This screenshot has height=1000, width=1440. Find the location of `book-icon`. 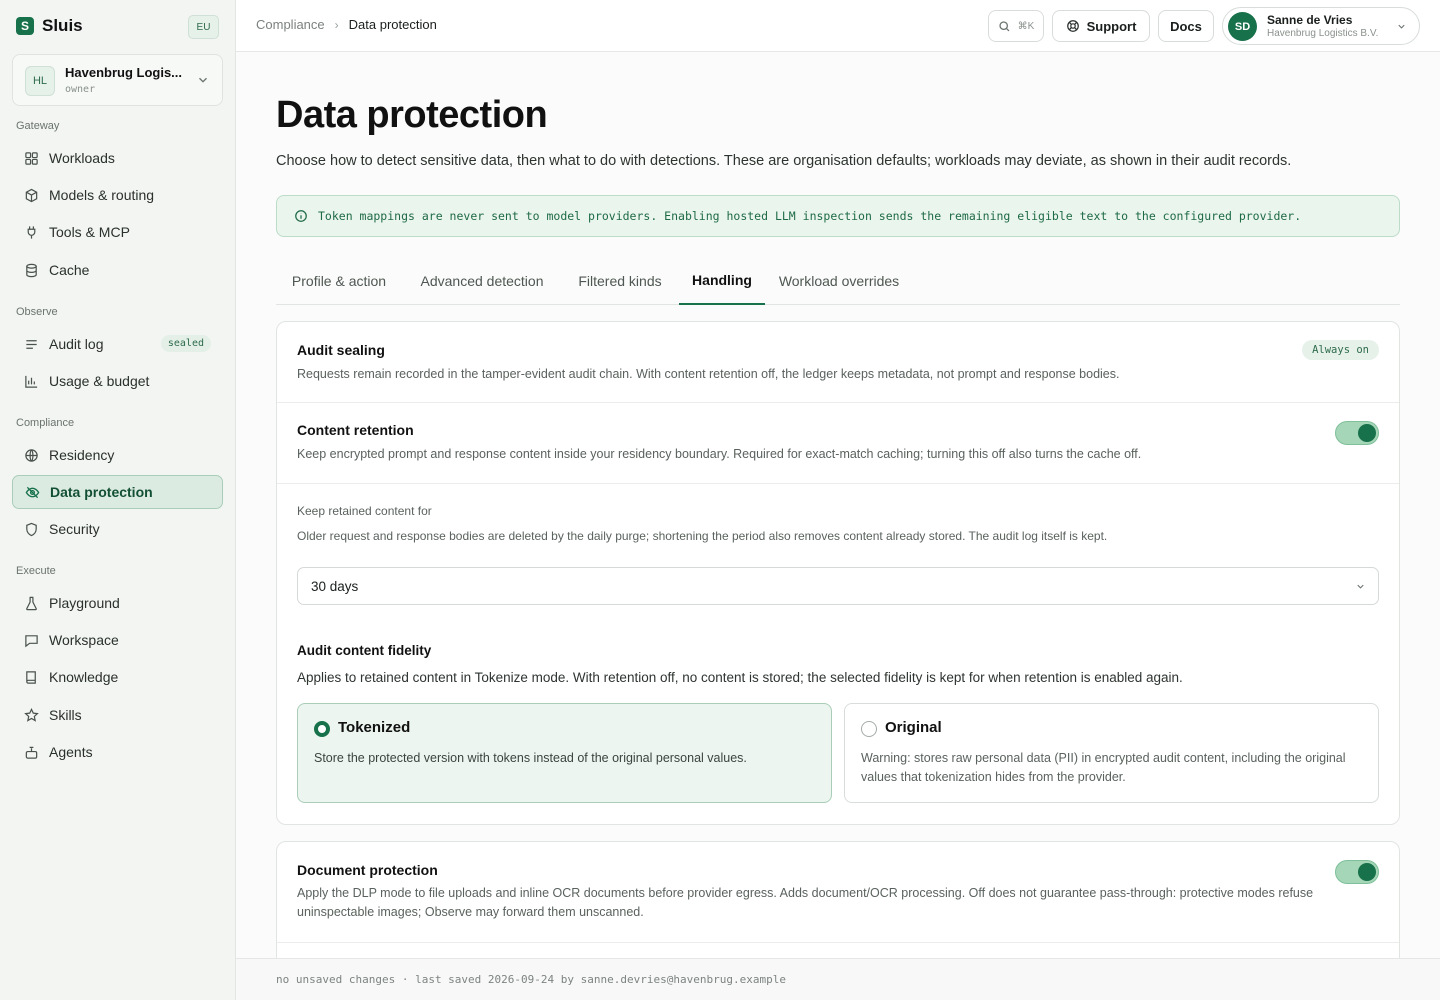

book-icon is located at coordinates (31, 677).